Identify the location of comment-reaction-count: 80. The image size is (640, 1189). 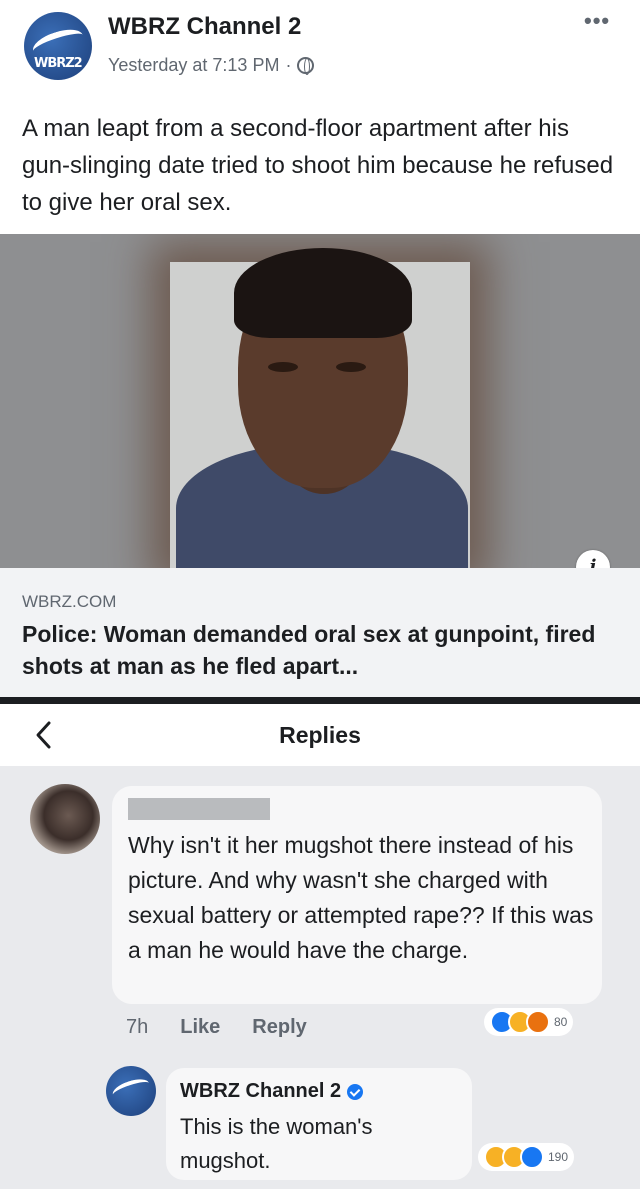
(561, 1022).